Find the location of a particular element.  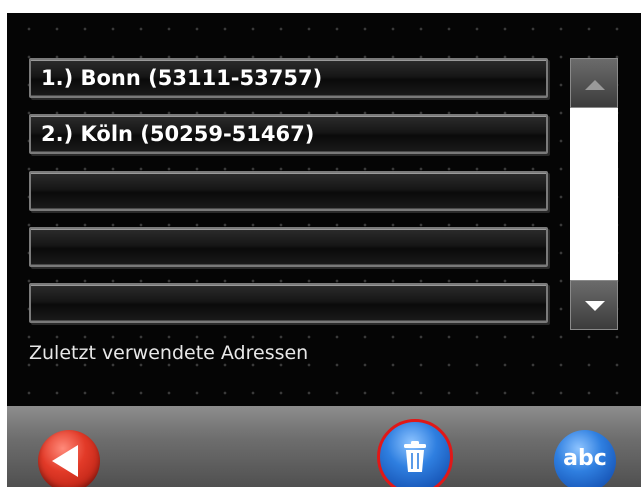

address-row-2: 2.) Köln (50259-51467) is located at coordinates (288, 134).